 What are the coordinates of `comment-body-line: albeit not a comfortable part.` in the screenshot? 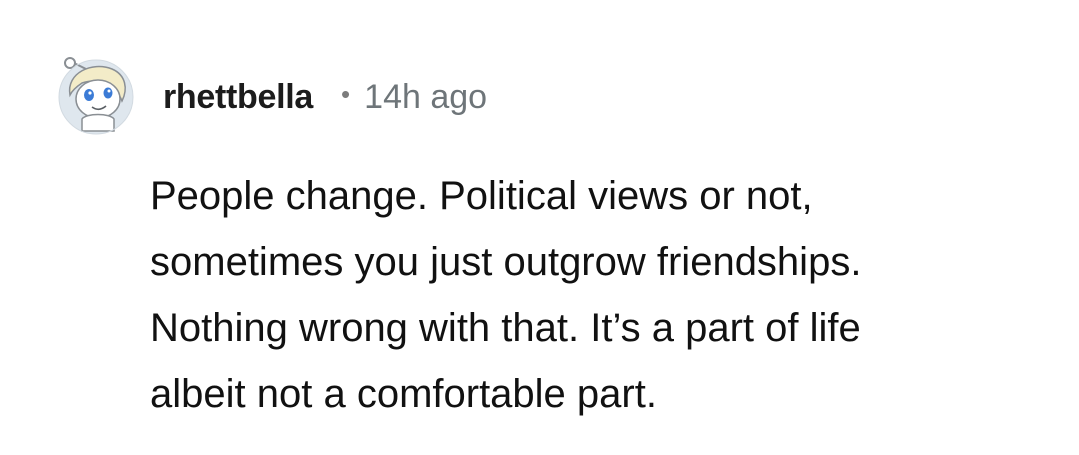 It's located at (403, 394).